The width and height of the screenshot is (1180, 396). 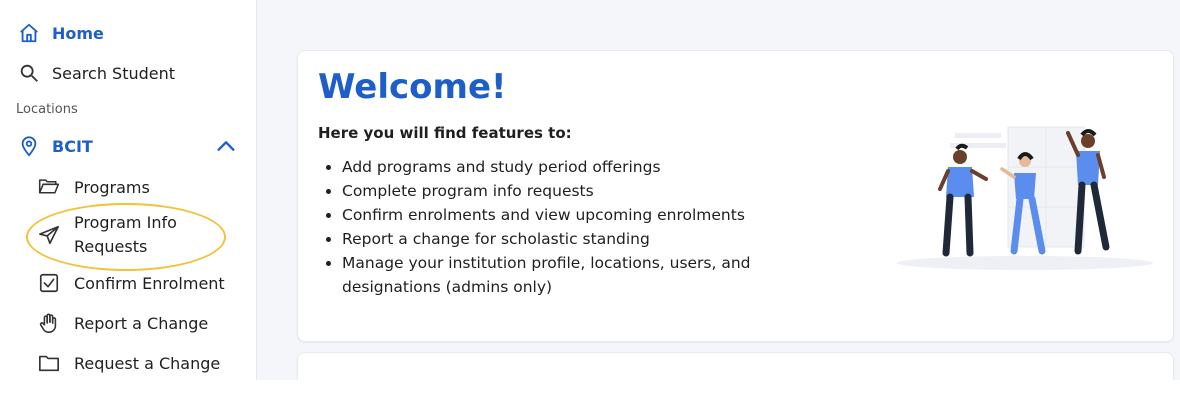 I want to click on hand-icon, so click(x=49, y=323).